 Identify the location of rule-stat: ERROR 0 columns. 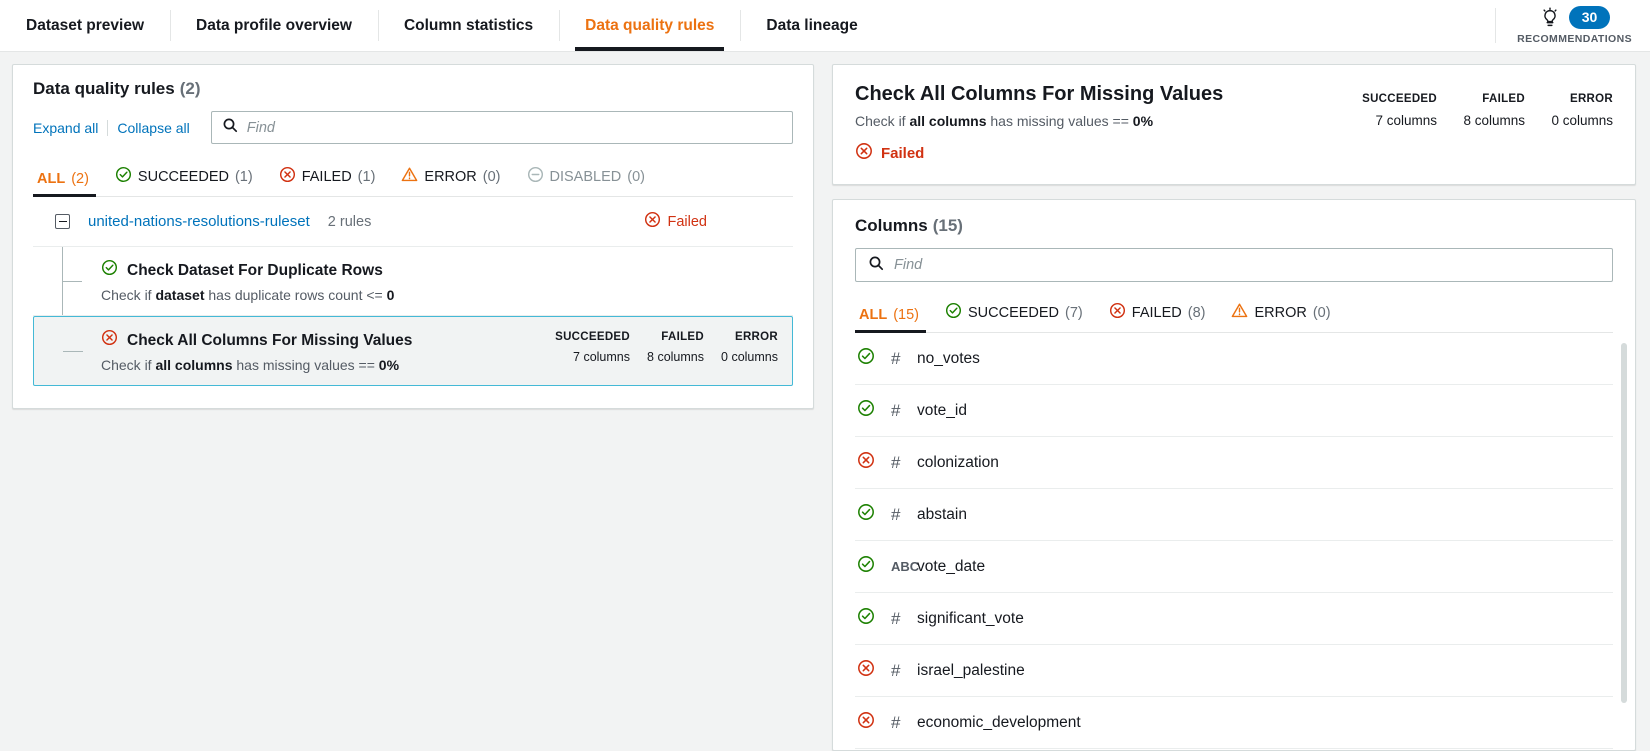
(741, 347).